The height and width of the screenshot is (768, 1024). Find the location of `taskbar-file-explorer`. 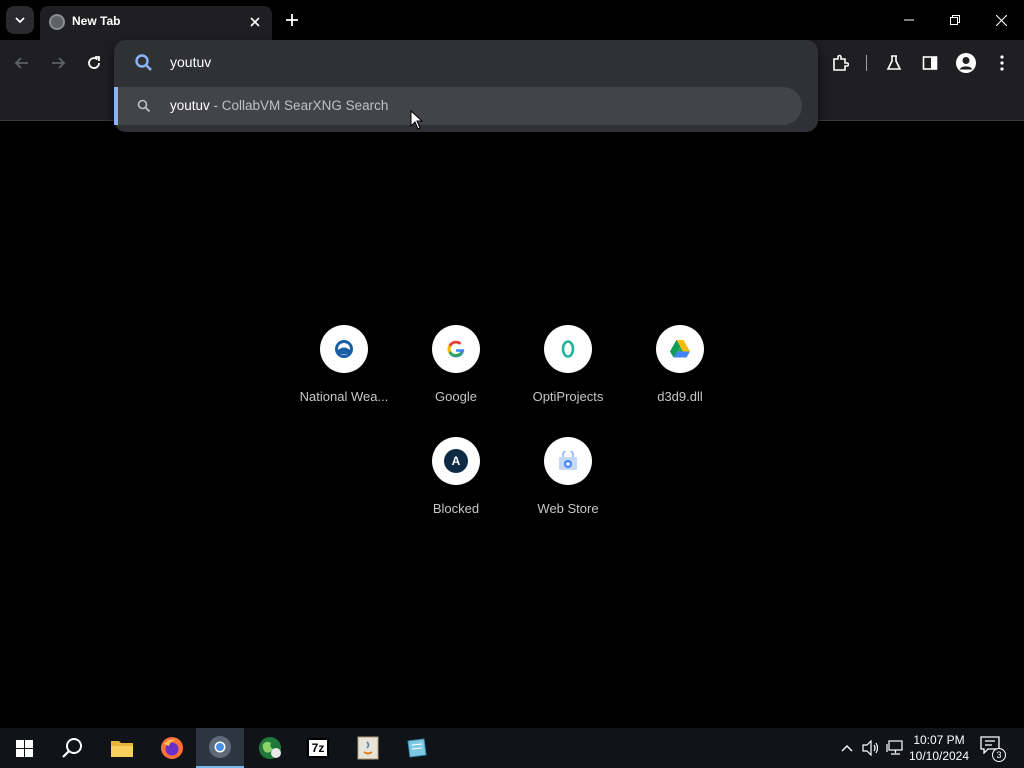

taskbar-file-explorer is located at coordinates (122, 748).